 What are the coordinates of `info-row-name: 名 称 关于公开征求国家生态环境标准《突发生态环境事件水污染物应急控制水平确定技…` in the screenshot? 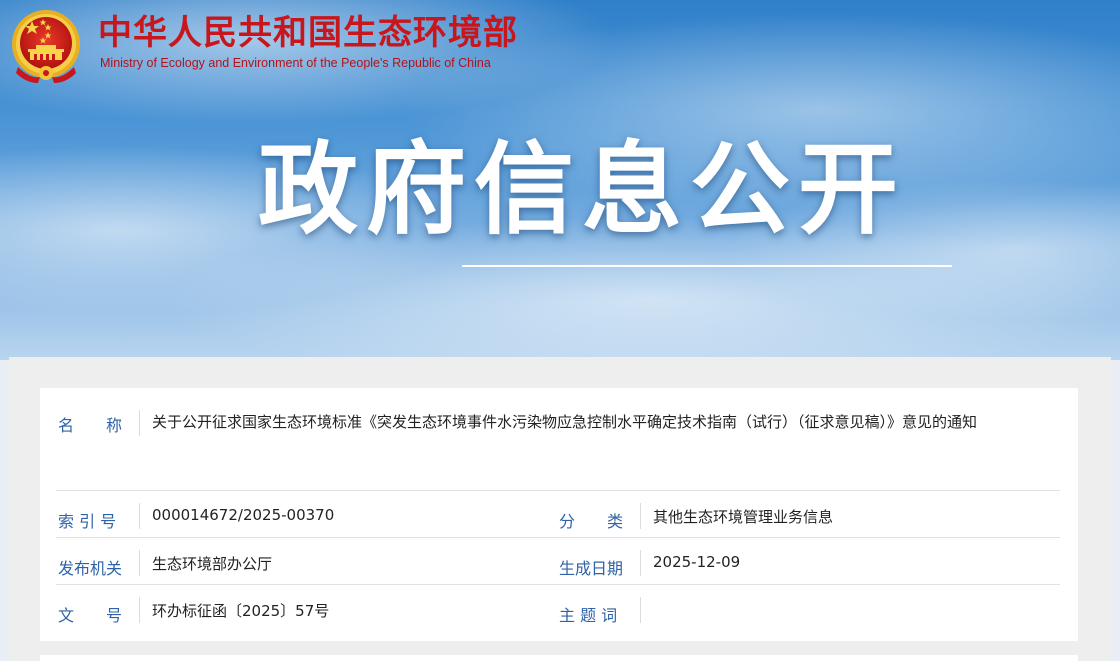 It's located at (558, 439).